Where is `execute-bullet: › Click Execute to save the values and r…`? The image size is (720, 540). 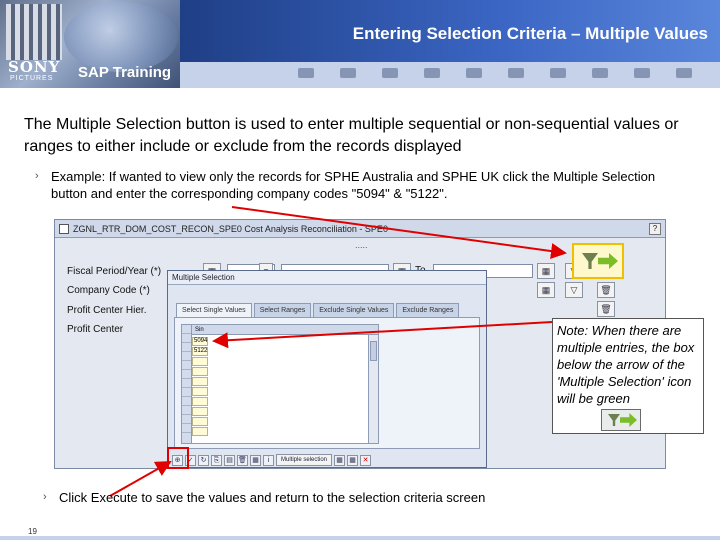
execute-bullet: › Click Execute to save the values and r… is located at coordinates (351, 497).